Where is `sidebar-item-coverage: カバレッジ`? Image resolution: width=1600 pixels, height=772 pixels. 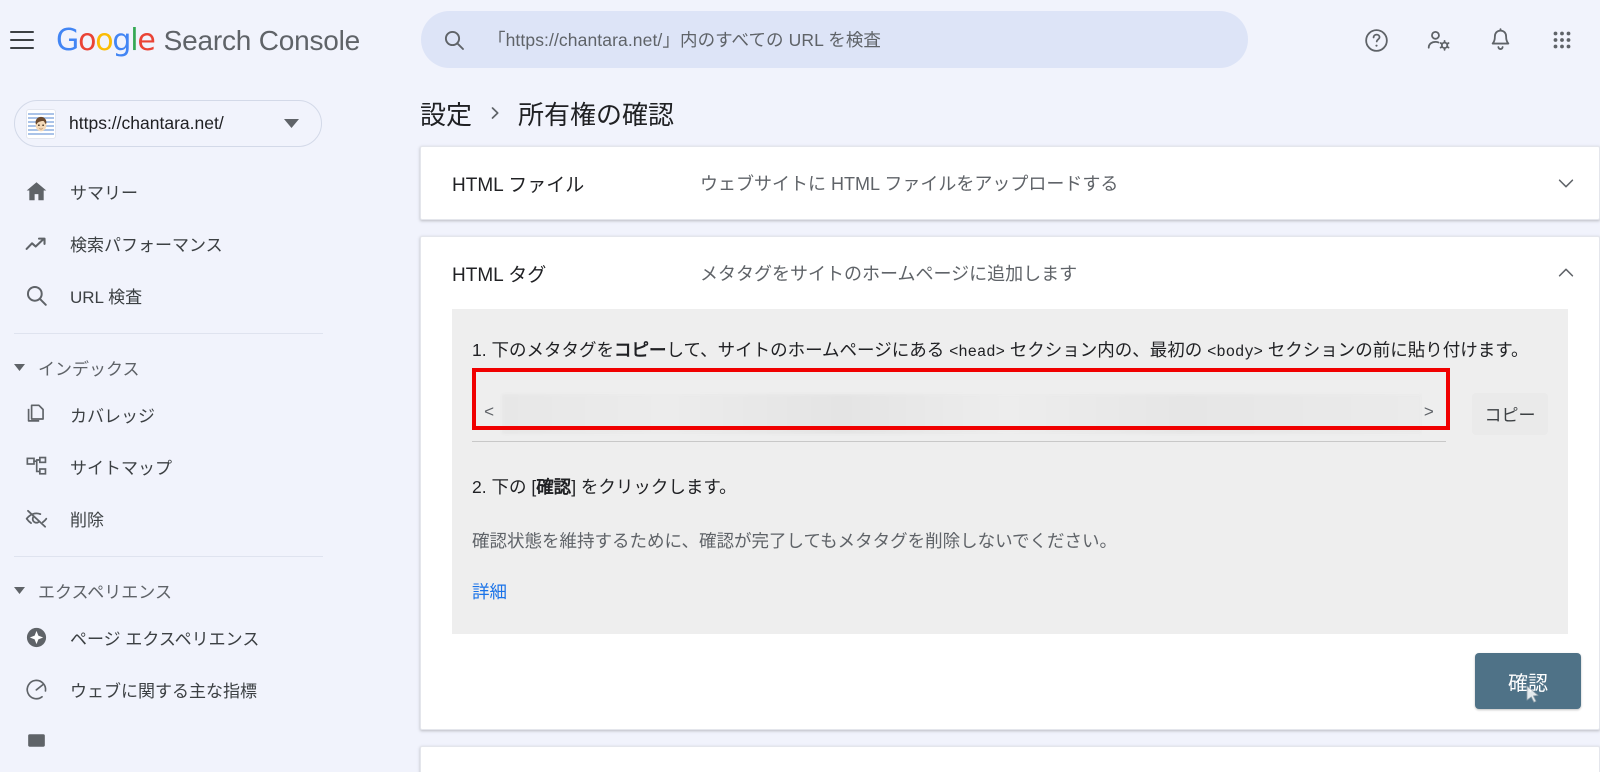
sidebar-item-coverage: カバレッジ is located at coordinates (168, 414).